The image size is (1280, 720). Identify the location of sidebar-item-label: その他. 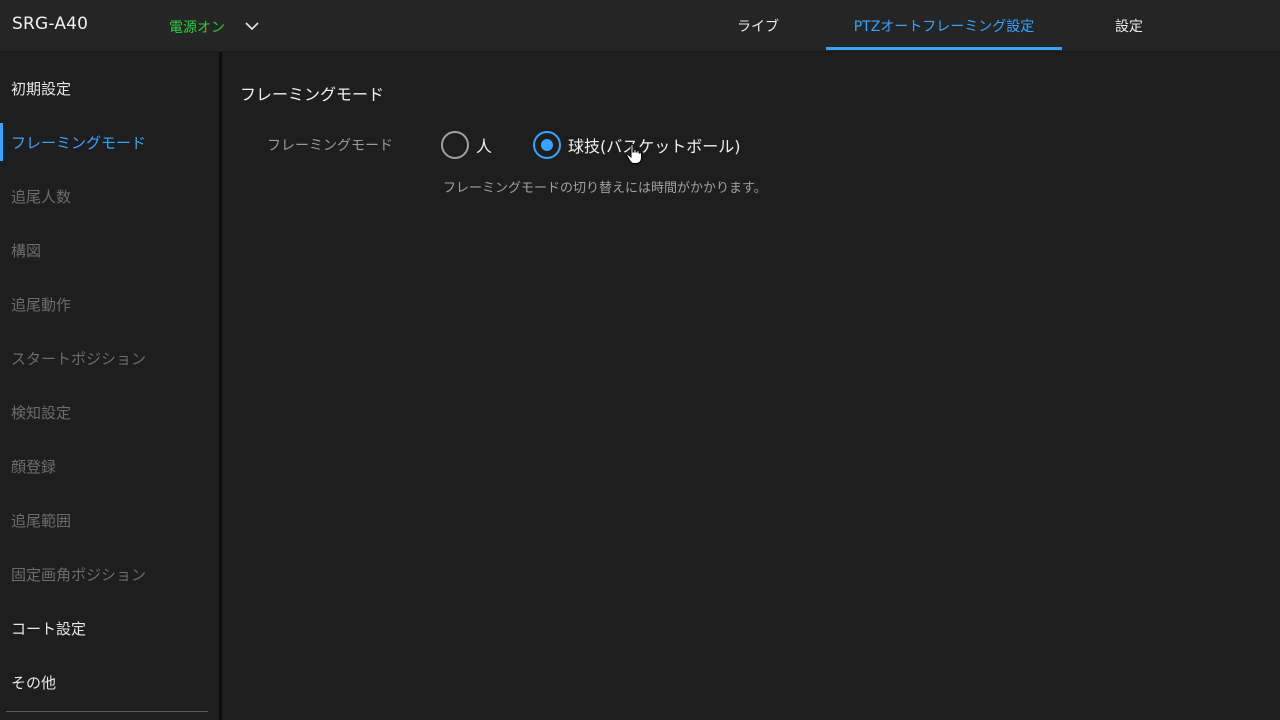
(34, 682).